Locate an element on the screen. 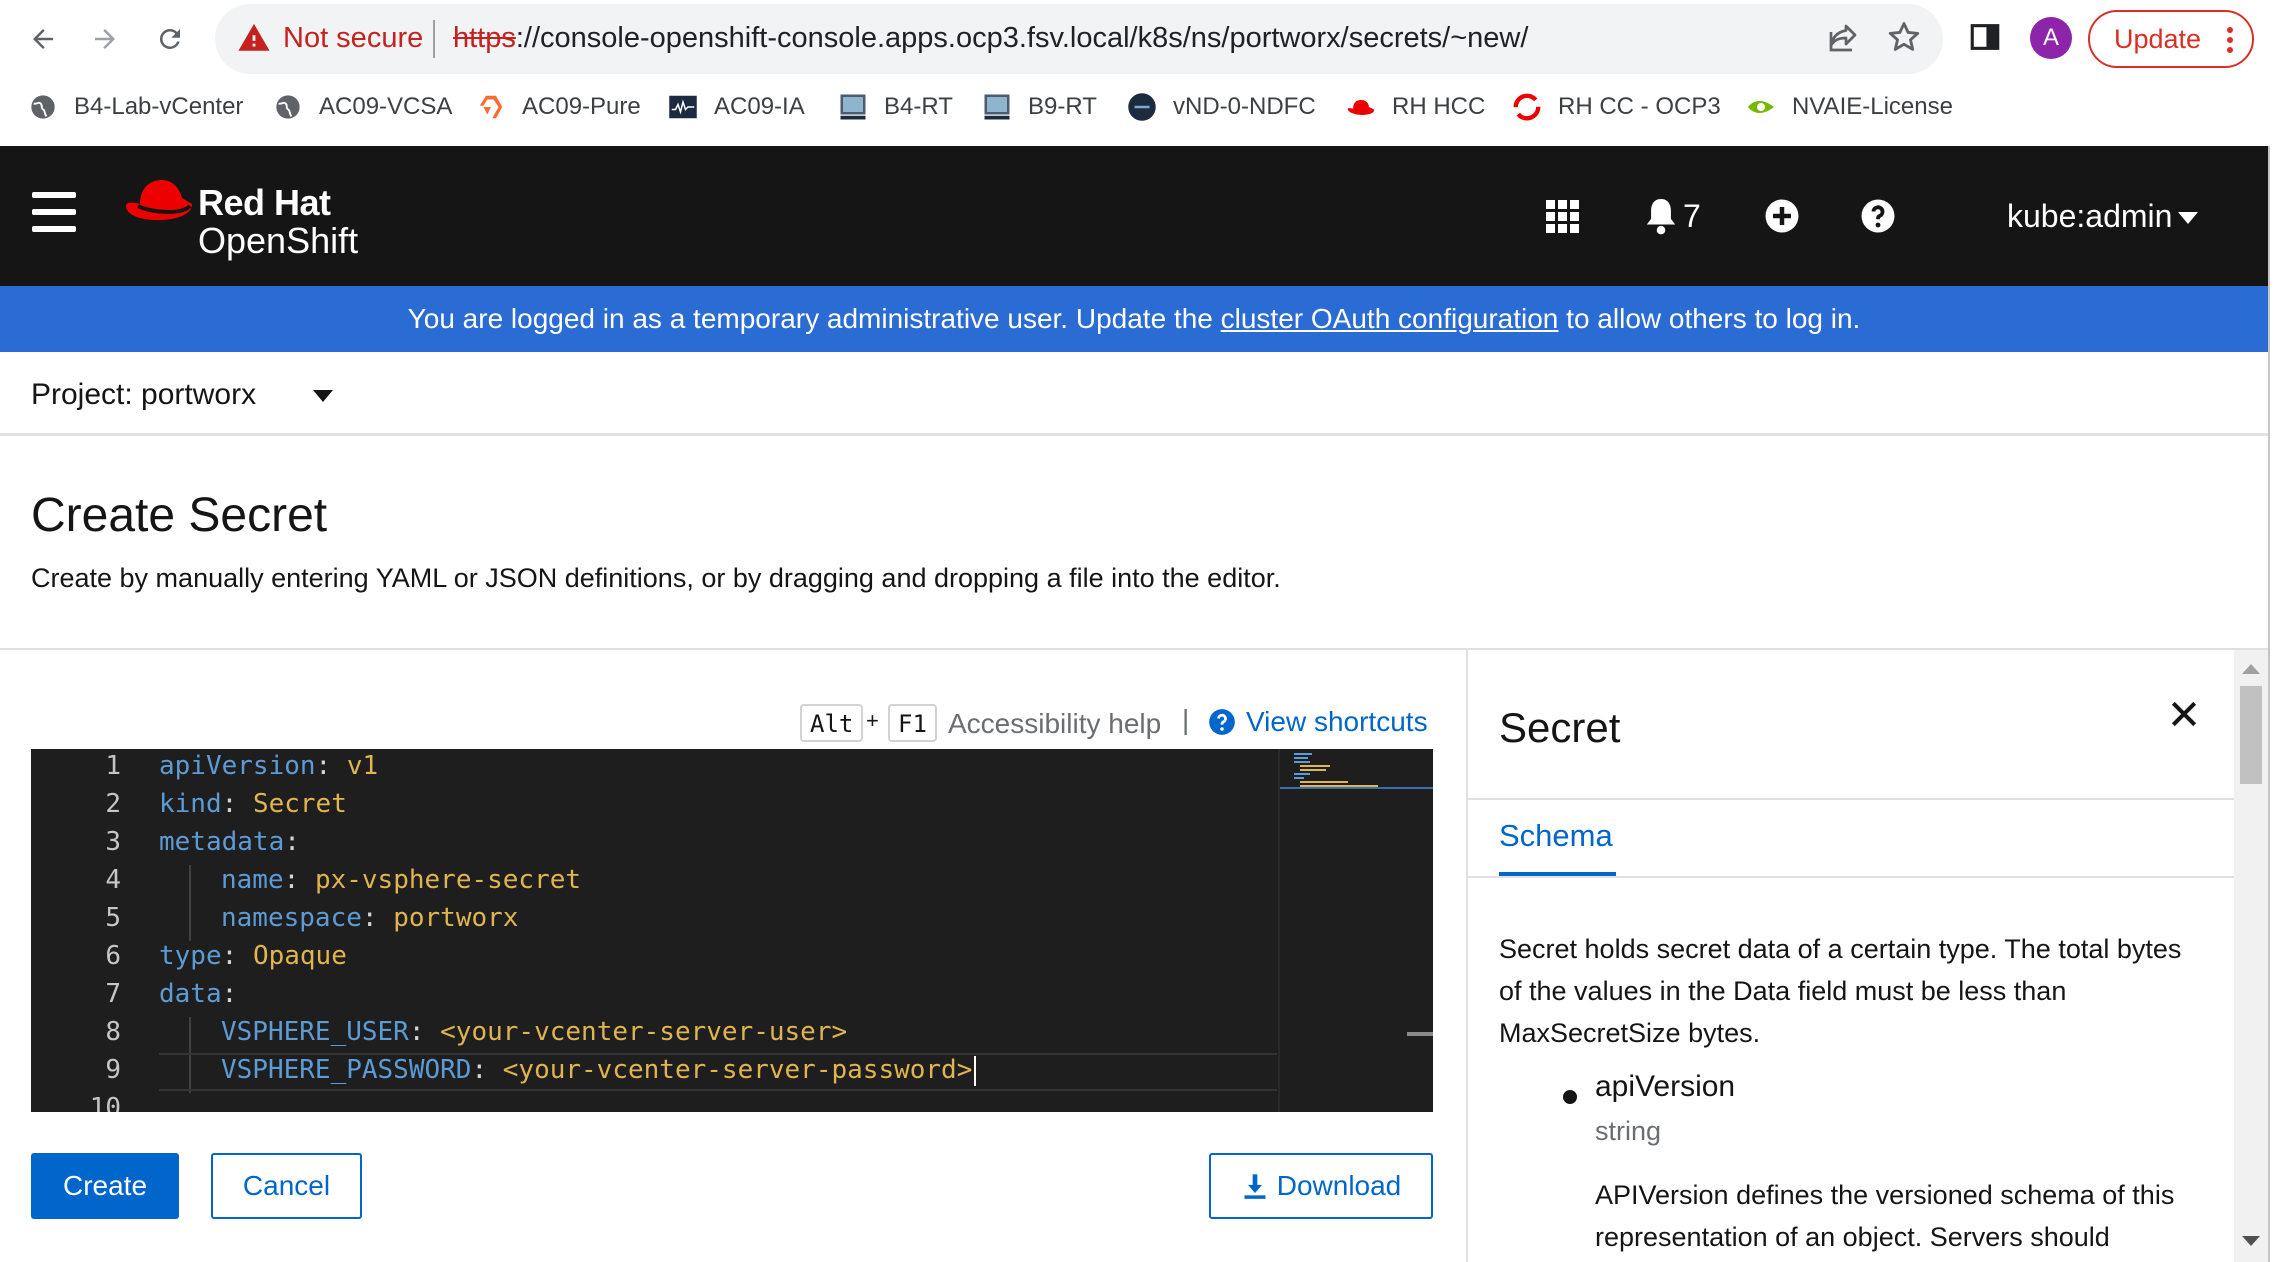  bookmark-label: RH CC - OCP3 is located at coordinates (1639, 106).